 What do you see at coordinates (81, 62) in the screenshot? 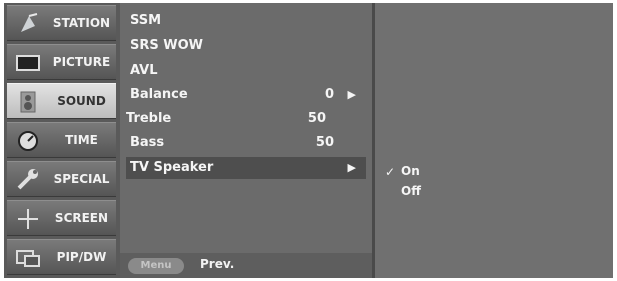
I see `tab-picture-label: PICTURE` at bounding box center [81, 62].